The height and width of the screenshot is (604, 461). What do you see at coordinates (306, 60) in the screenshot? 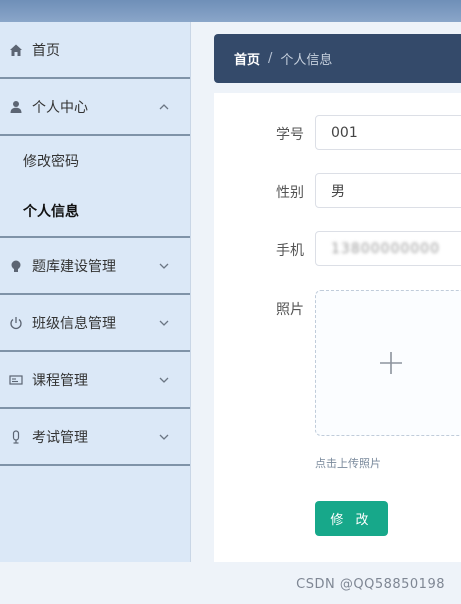
I see `breadcrumb-current: 个人信息` at bounding box center [306, 60].